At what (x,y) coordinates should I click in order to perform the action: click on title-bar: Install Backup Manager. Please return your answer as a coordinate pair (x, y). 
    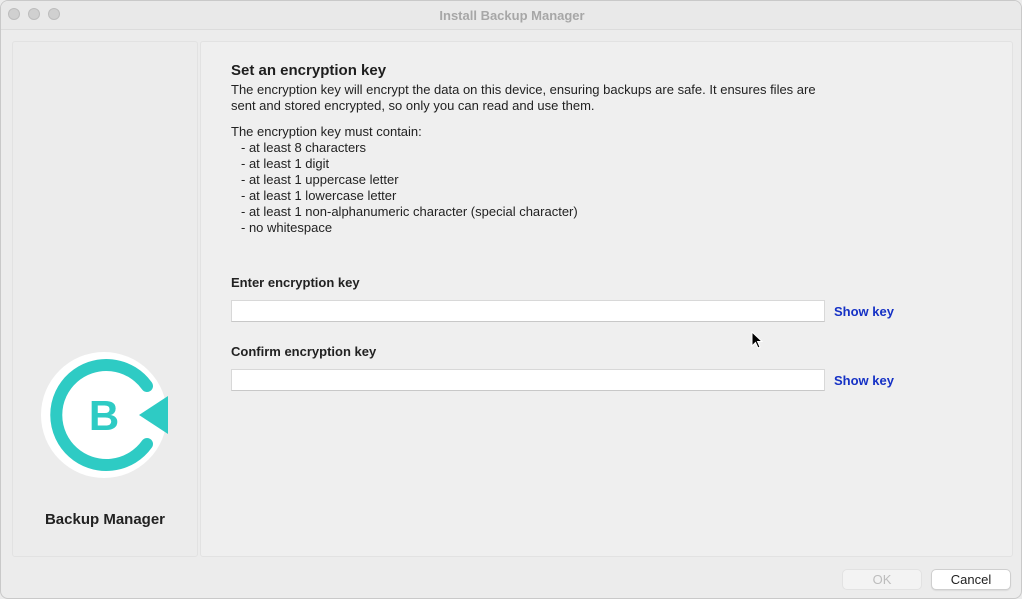
    Looking at the image, I should click on (511, 15).